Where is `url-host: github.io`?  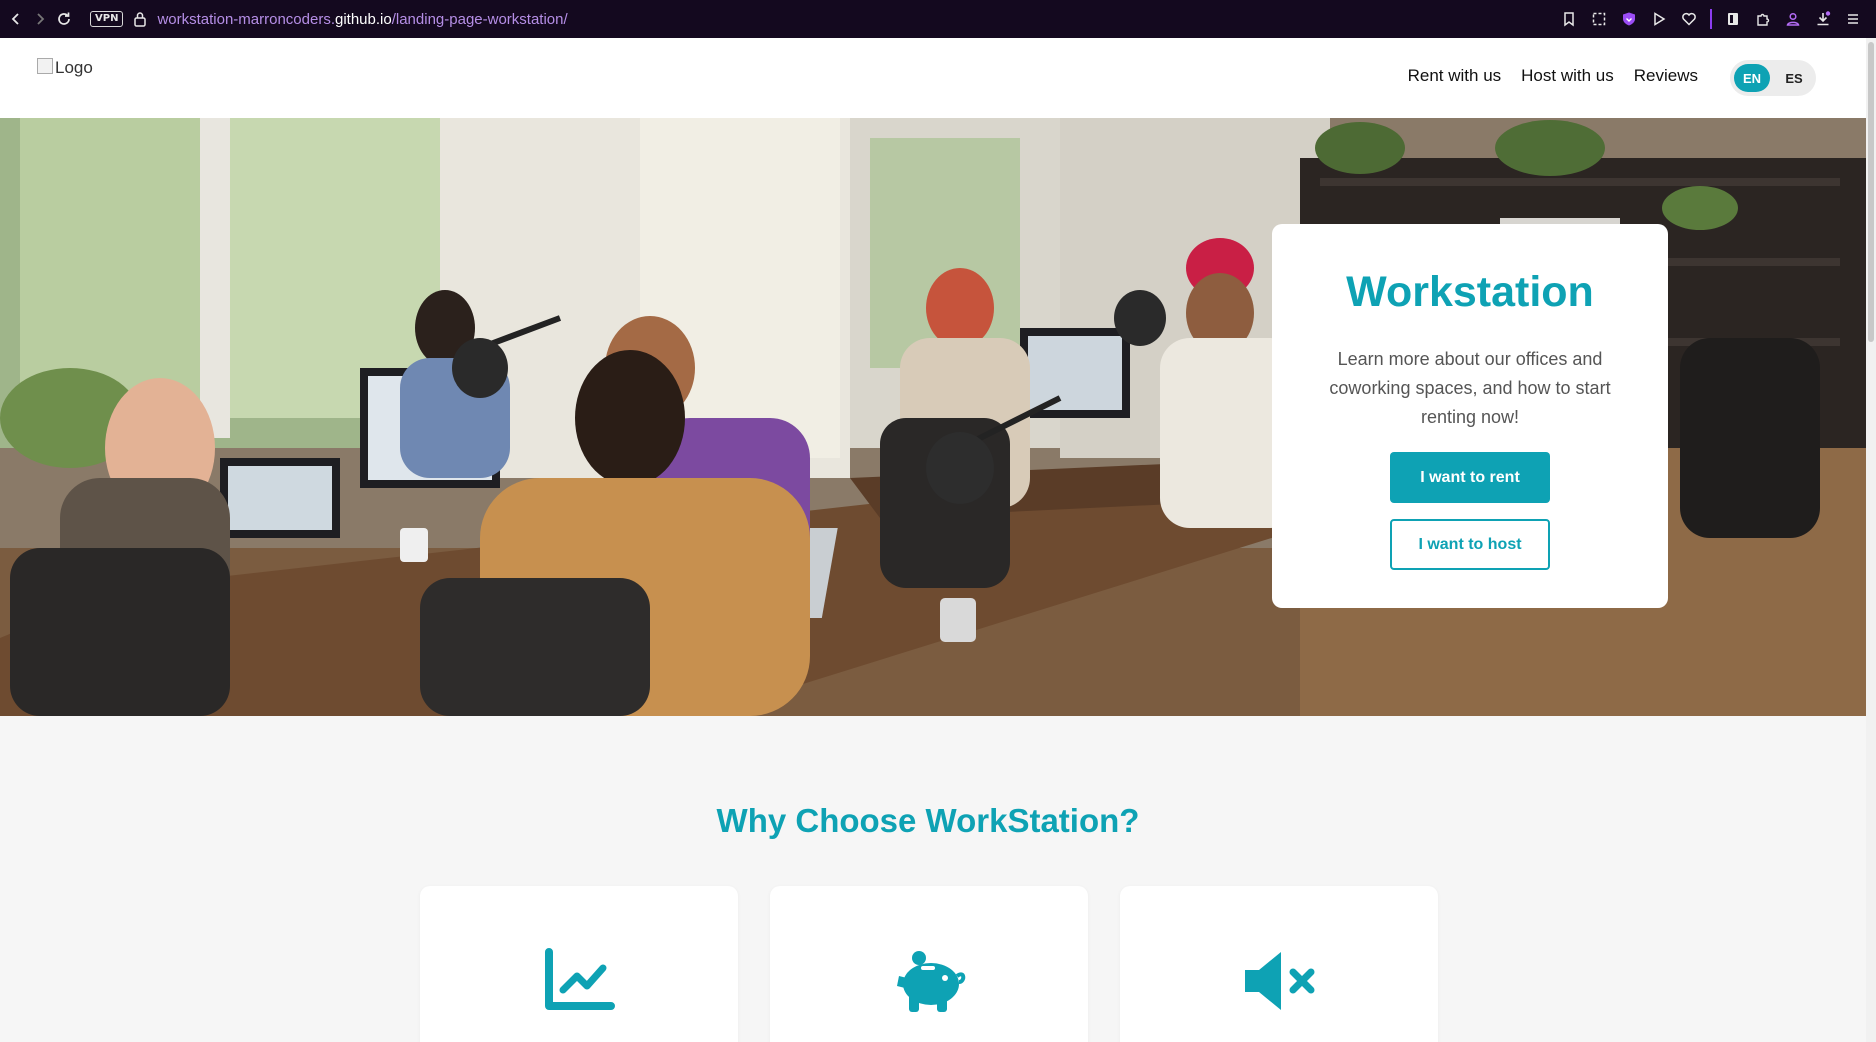 url-host: github.io is located at coordinates (363, 19).